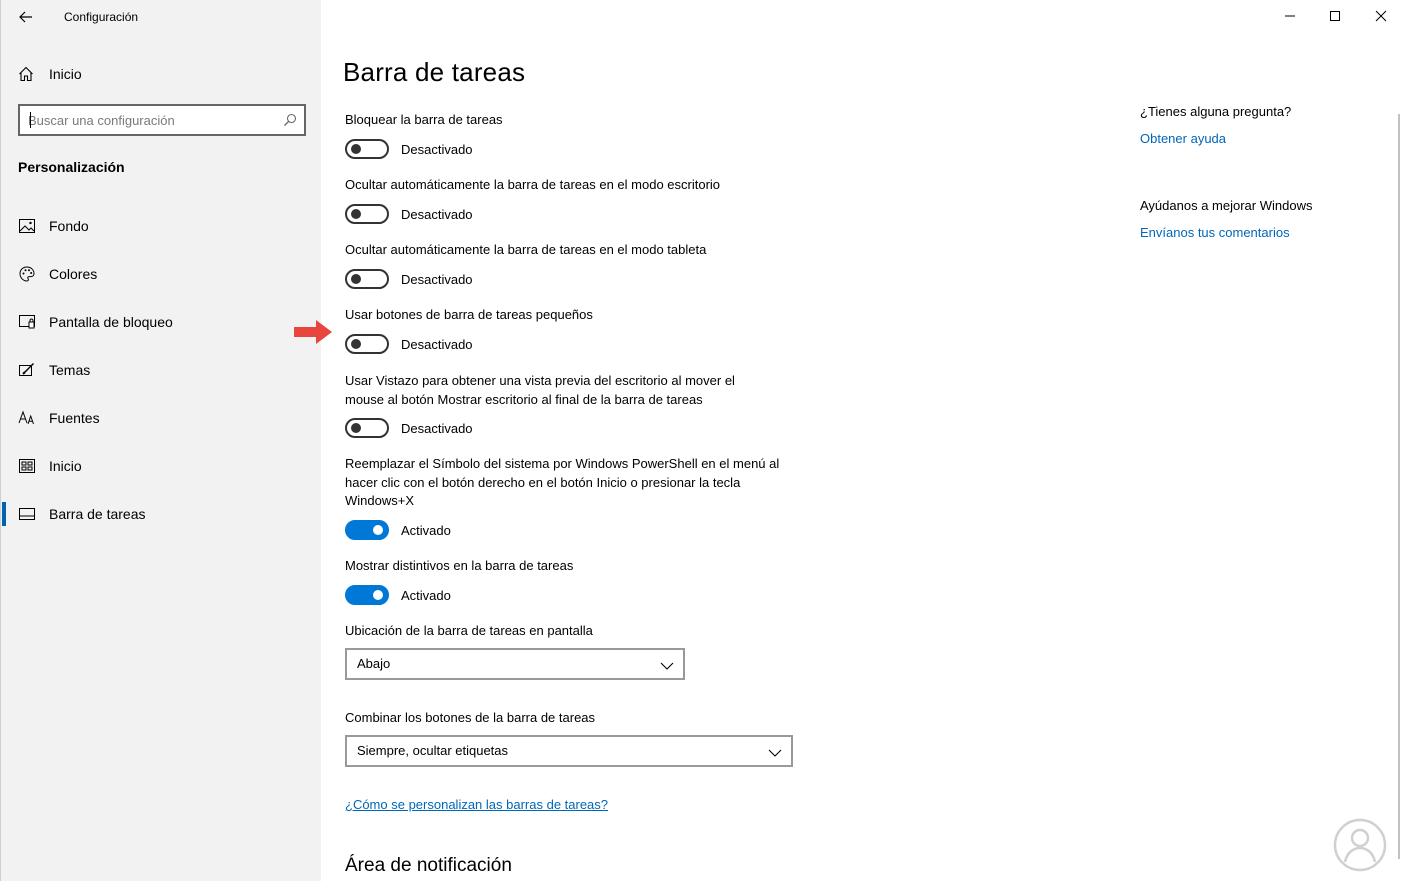 The image size is (1405, 881). Describe the element at coordinates (424, 119) in the screenshot. I see `setting-label-bloquear: Bloquear la barra de tareas` at that location.